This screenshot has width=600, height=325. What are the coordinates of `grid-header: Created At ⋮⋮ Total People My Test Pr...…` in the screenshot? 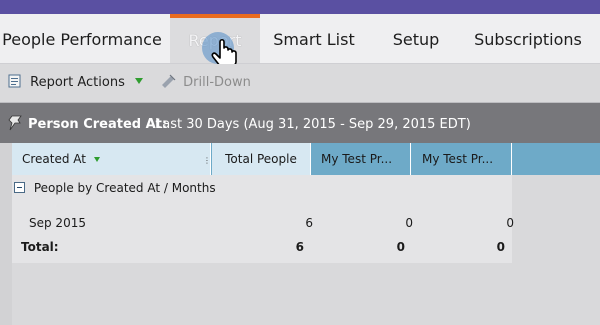 It's located at (306, 159).